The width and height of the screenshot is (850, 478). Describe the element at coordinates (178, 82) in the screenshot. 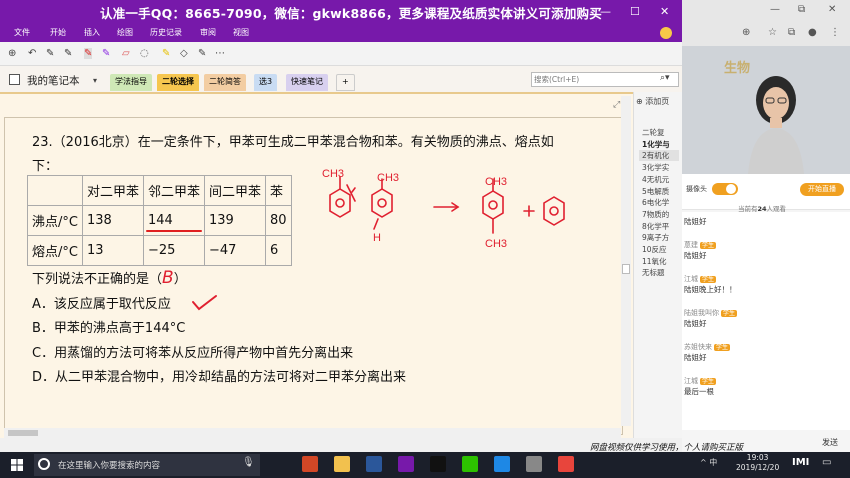

I see `section-tab-round2-choice: 二轮选择` at that location.